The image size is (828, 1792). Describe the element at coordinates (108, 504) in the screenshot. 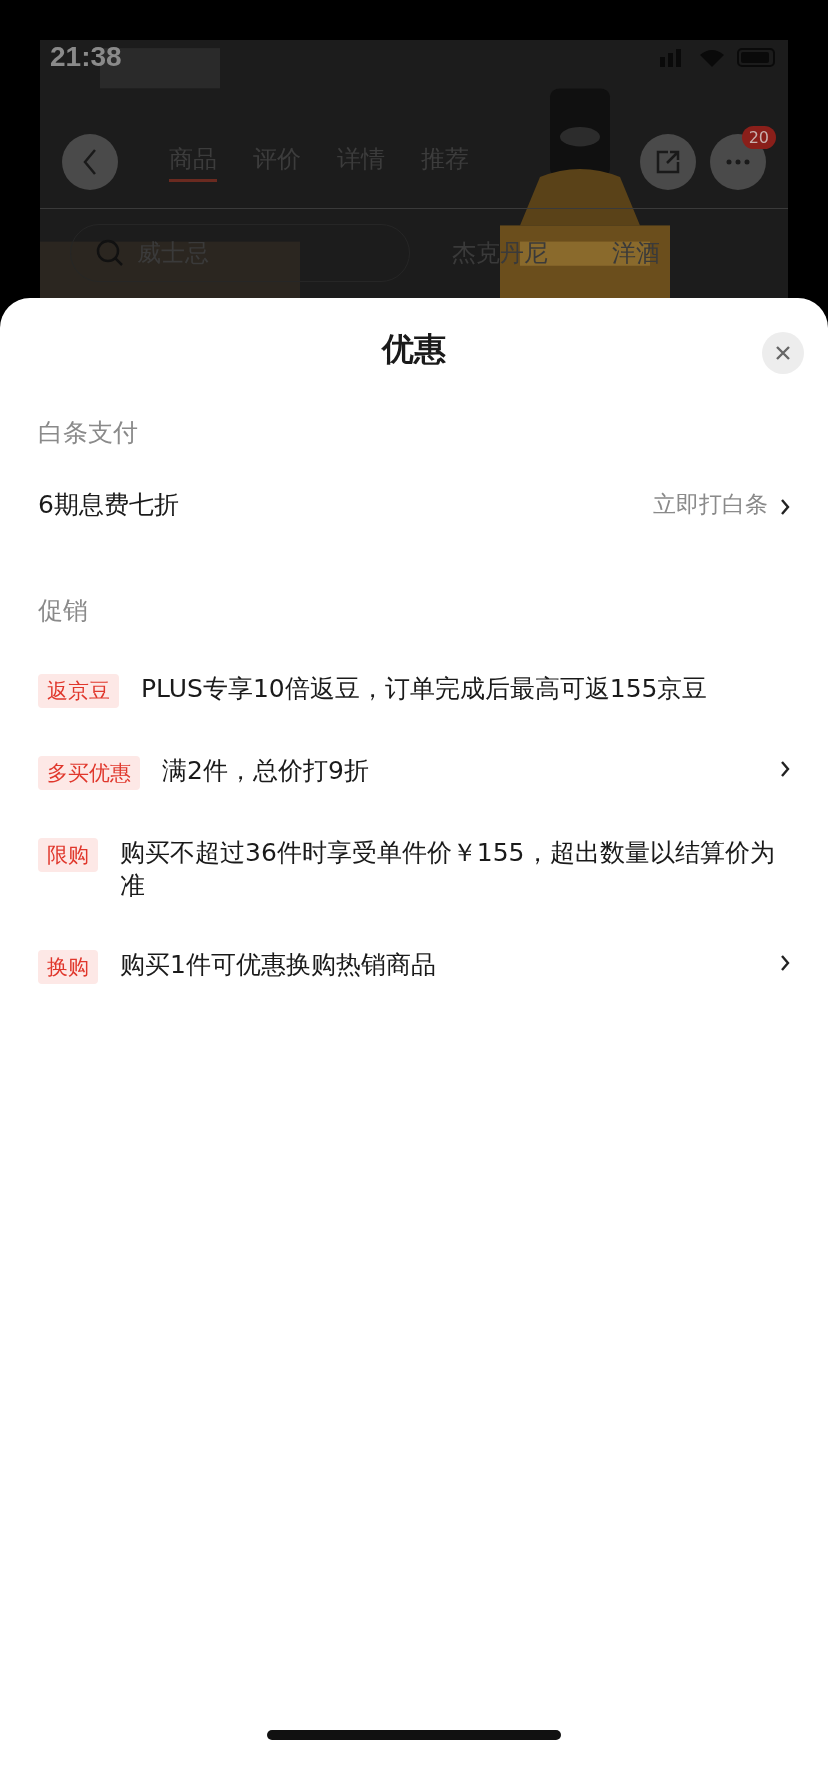

I see `offer-text: 6期息费七折` at that location.